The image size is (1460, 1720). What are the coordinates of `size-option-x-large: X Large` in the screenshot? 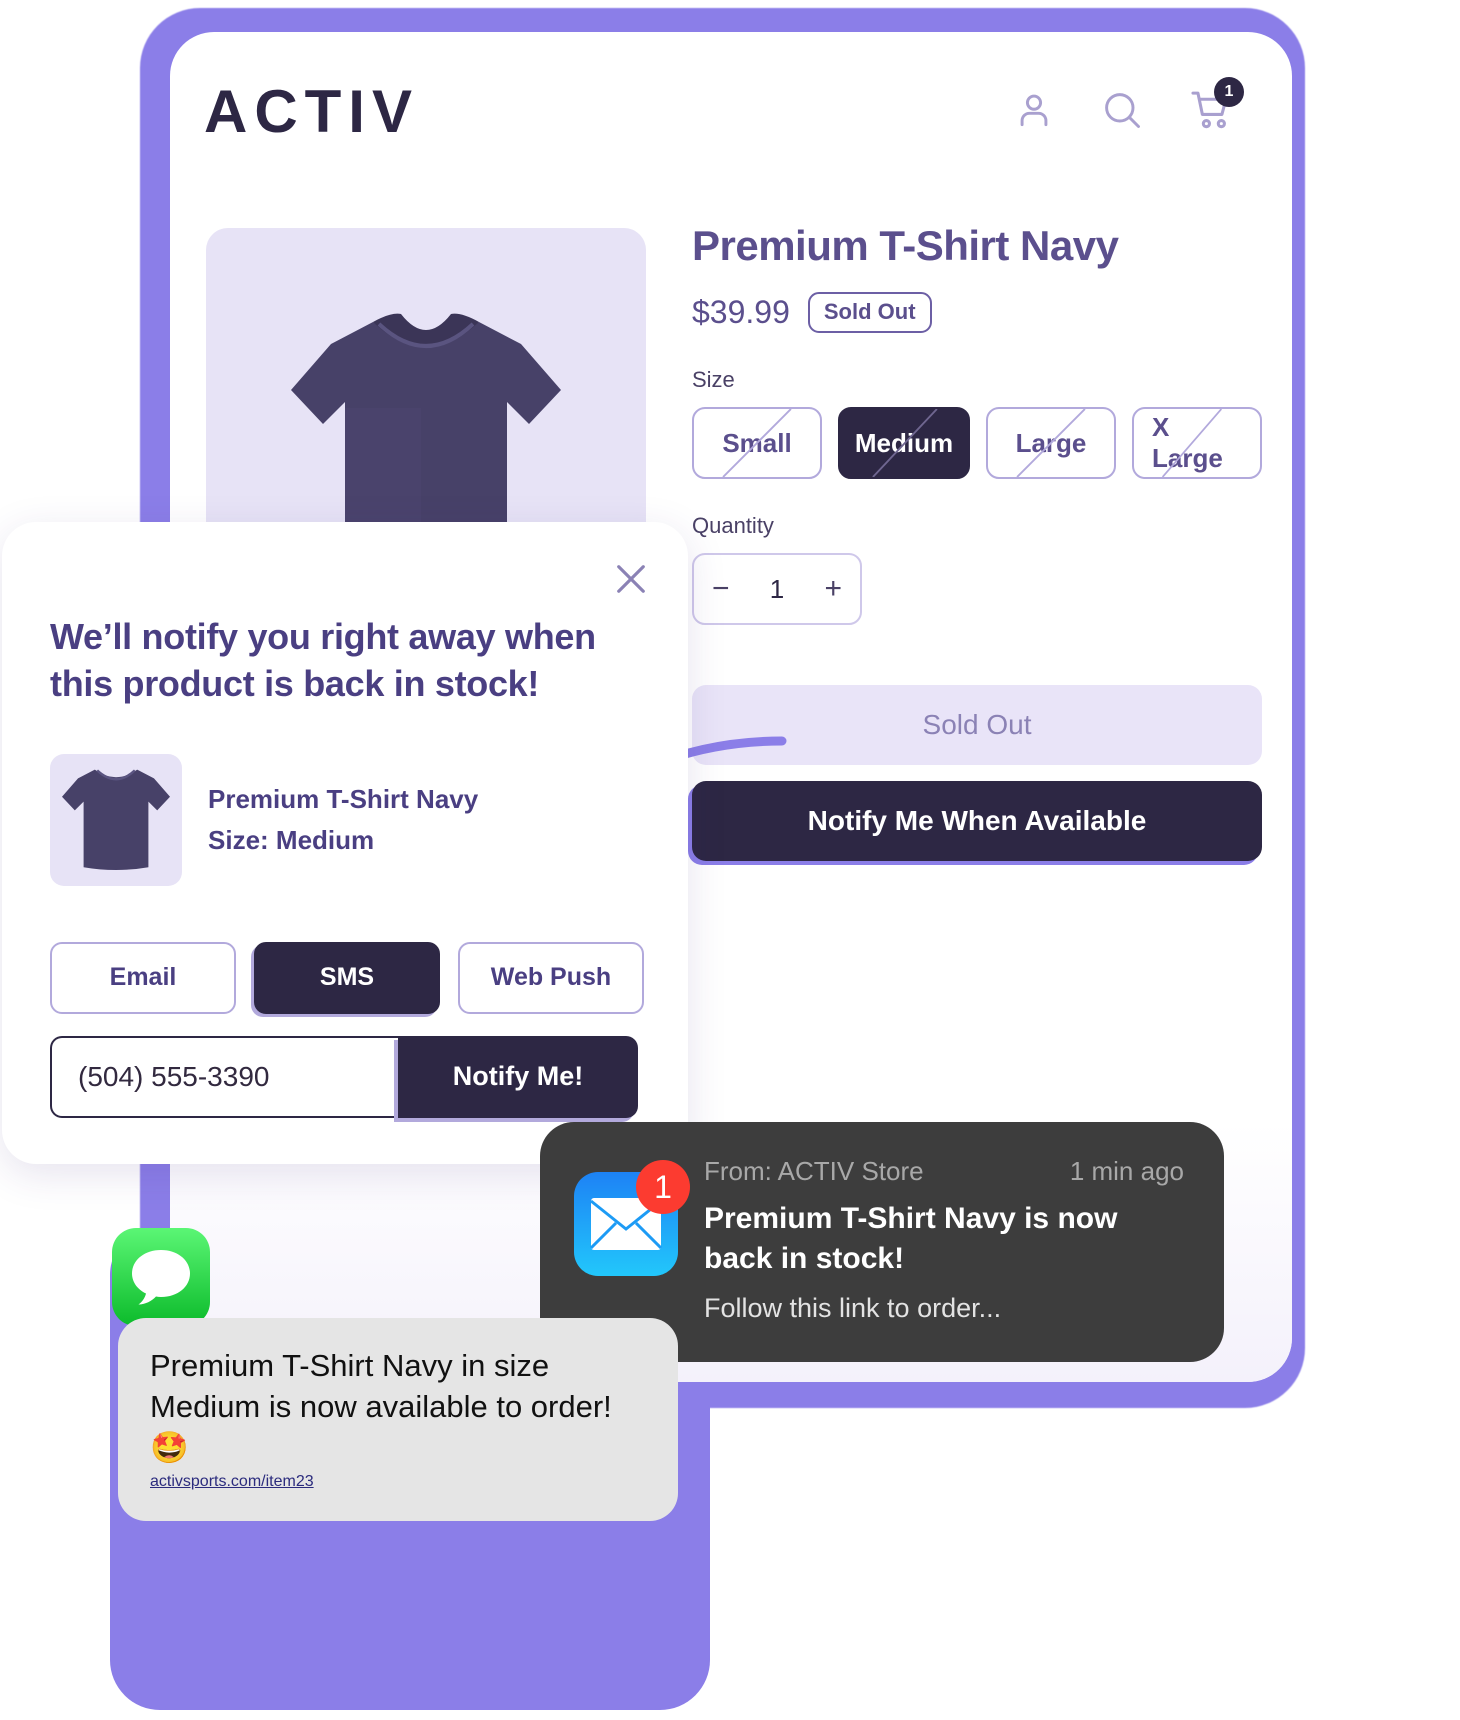 It's located at (1197, 443).